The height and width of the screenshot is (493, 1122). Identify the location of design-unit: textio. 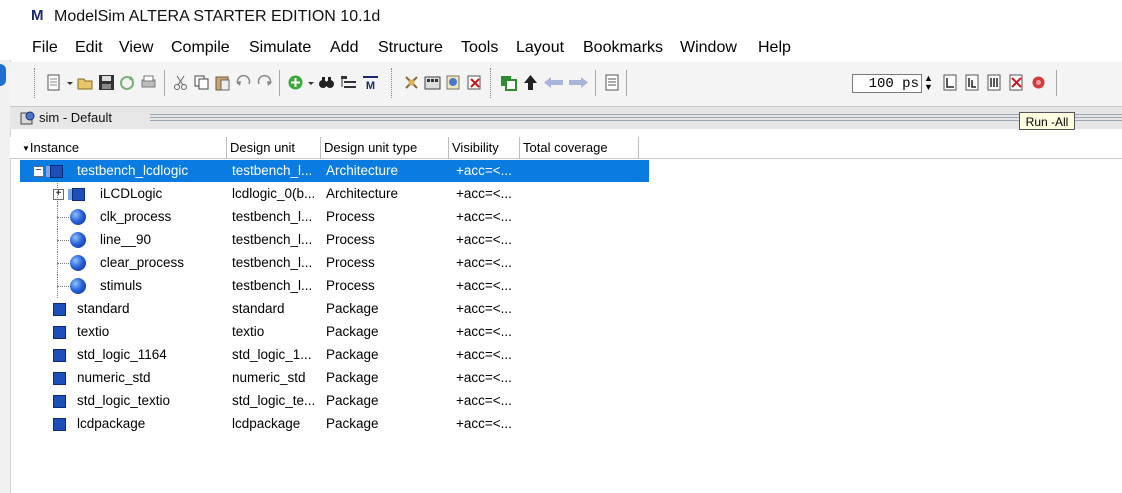
(248, 331).